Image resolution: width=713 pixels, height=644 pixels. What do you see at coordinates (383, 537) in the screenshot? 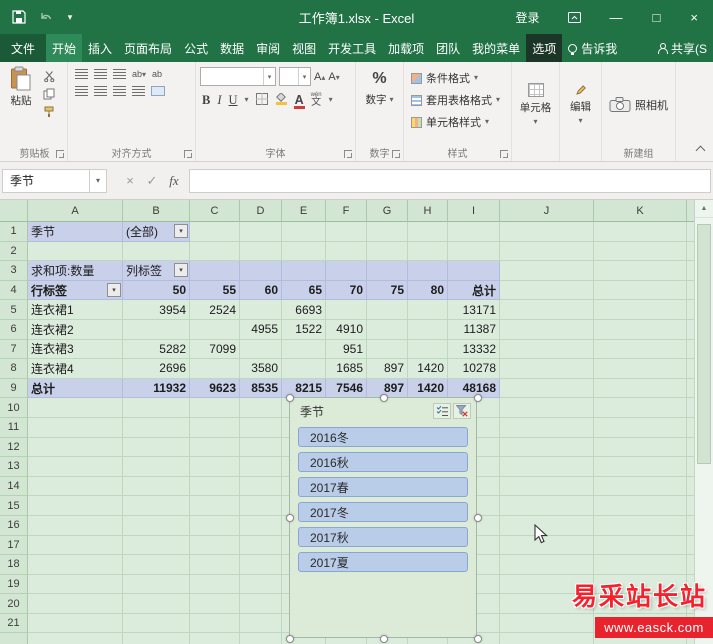
I see `slicer-item-4: 2017秋` at bounding box center [383, 537].